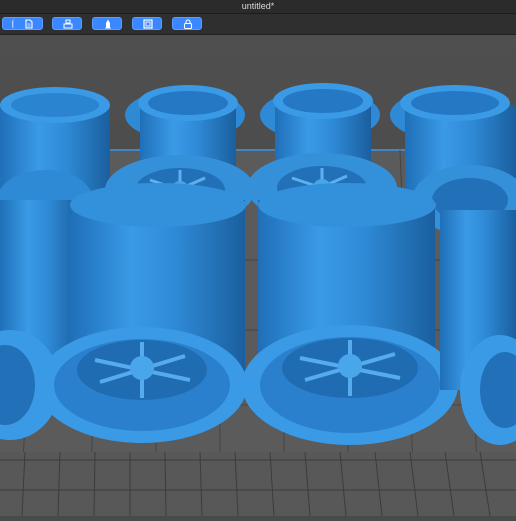  I want to click on window-title: untitled*, so click(258, 6).